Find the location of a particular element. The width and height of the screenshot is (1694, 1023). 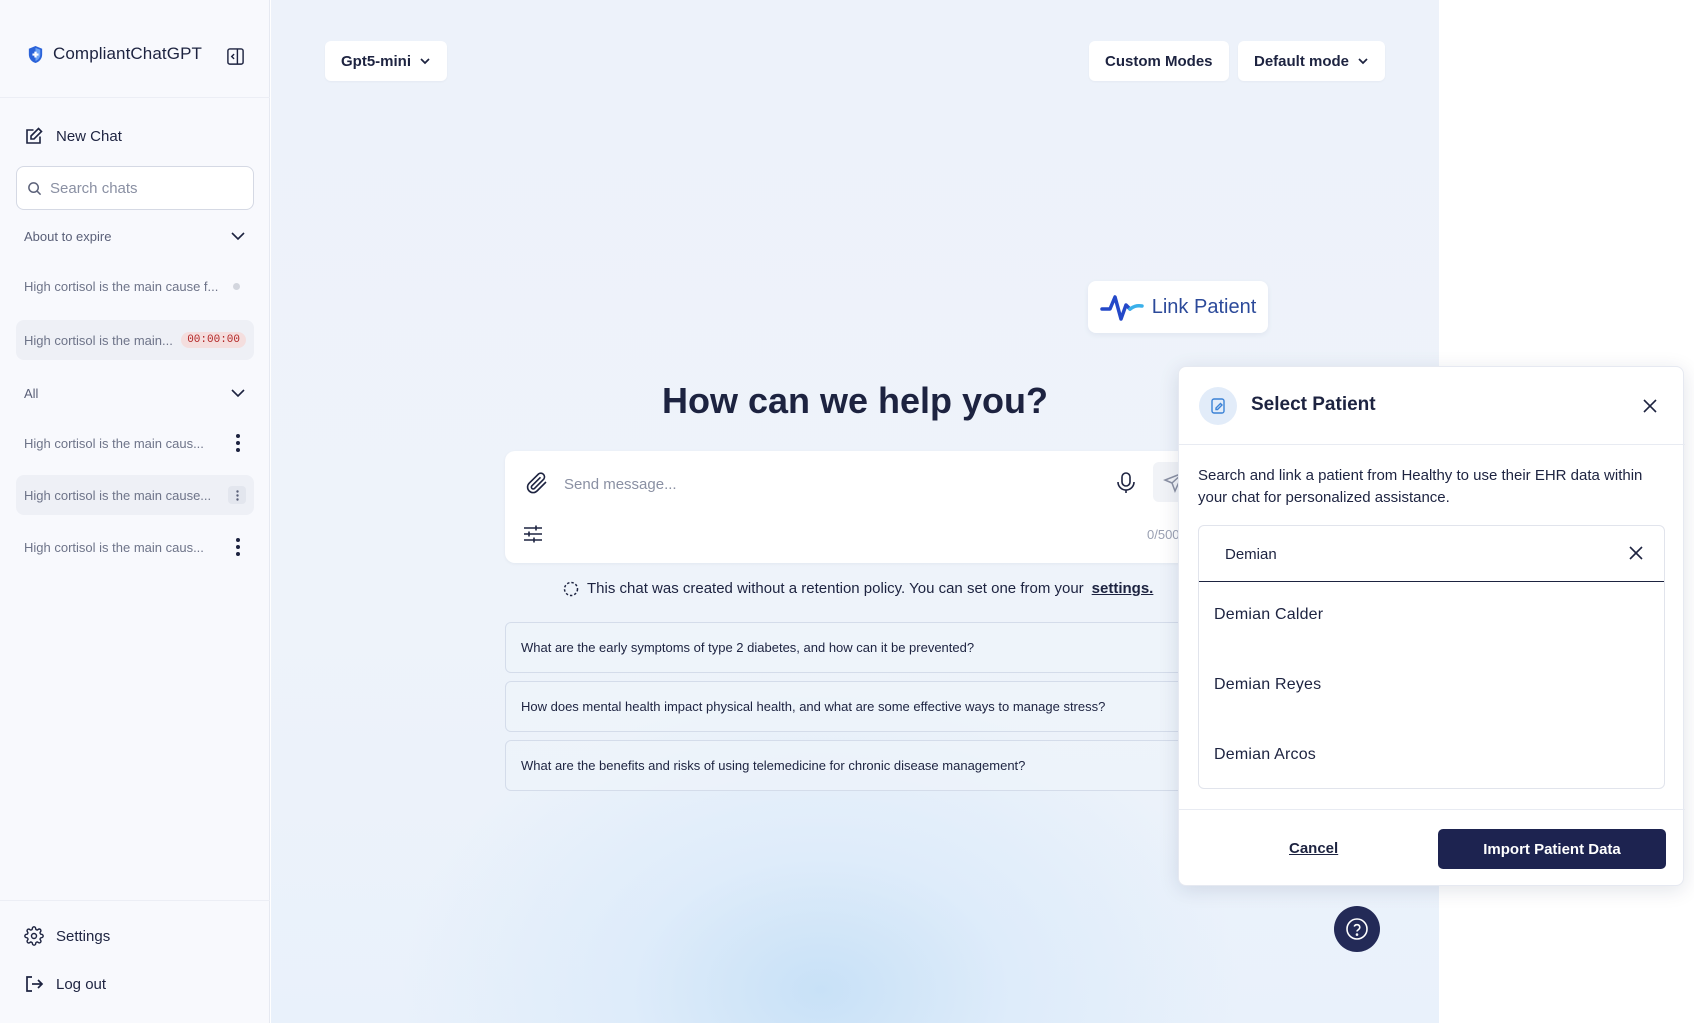

settings-link-inline: settings. is located at coordinates (1123, 588).